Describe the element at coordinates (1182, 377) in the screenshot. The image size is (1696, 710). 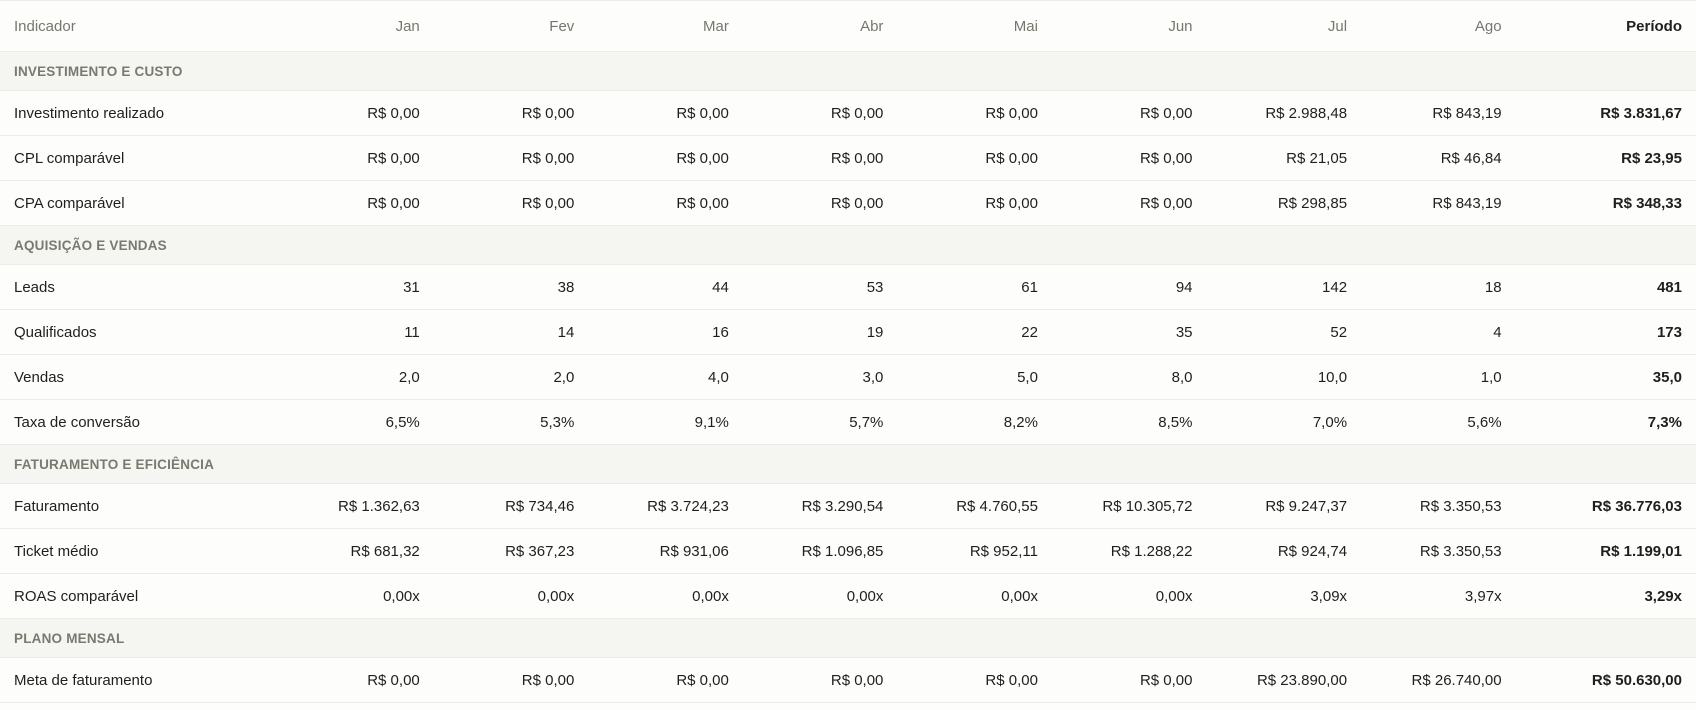
I see `cell-jun: 8,0` at that location.